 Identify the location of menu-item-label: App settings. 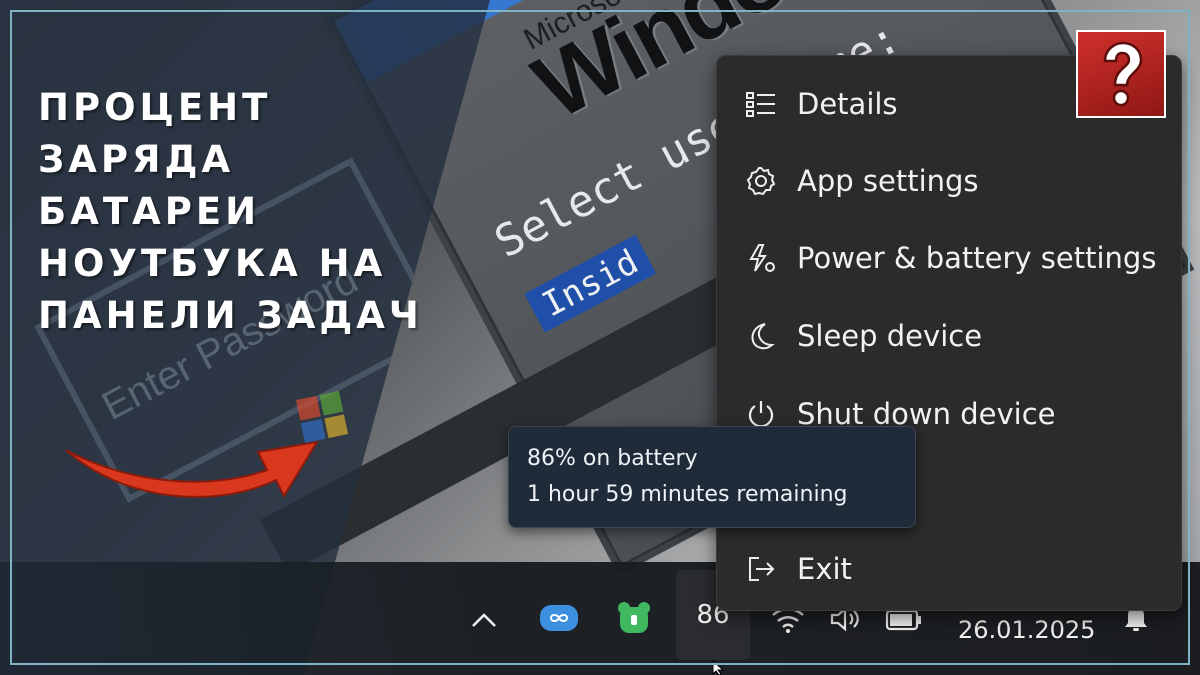
(888, 181).